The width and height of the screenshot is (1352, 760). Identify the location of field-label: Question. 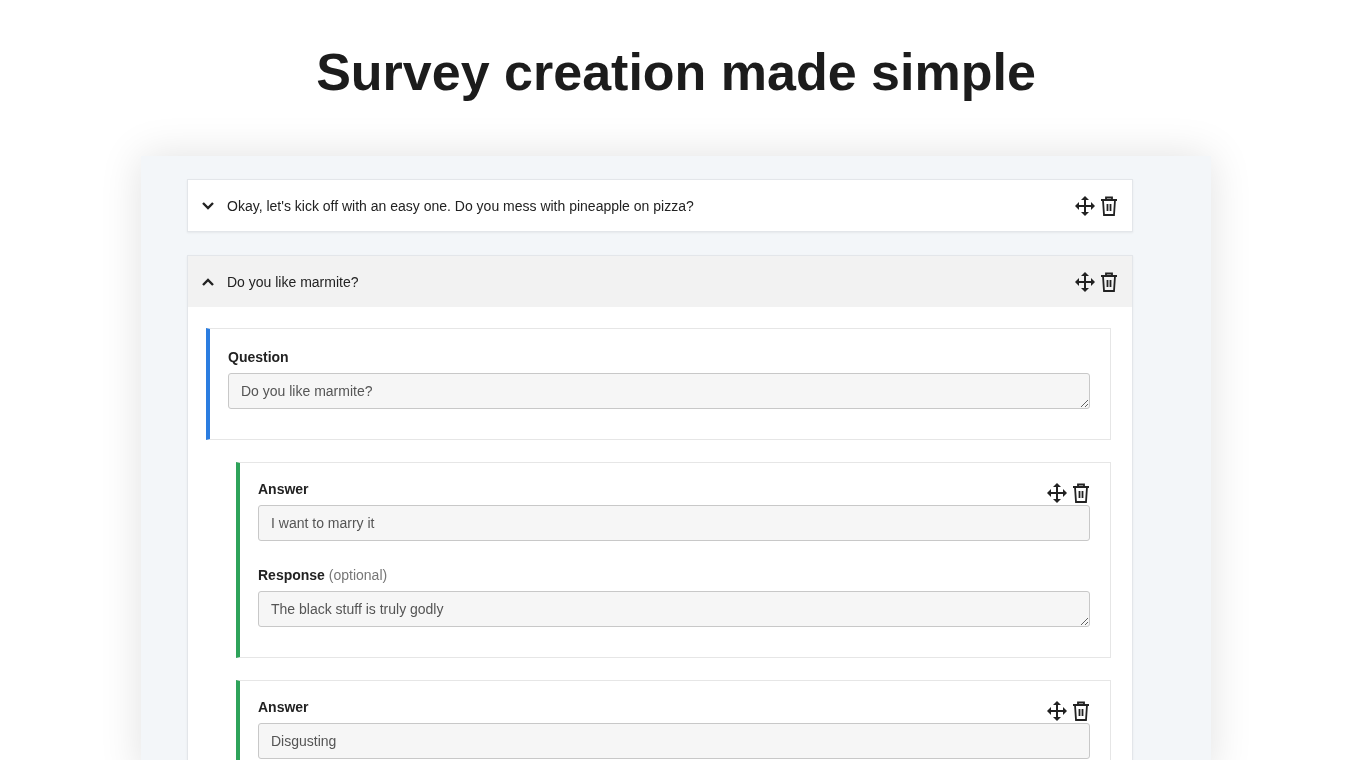
(259, 357).